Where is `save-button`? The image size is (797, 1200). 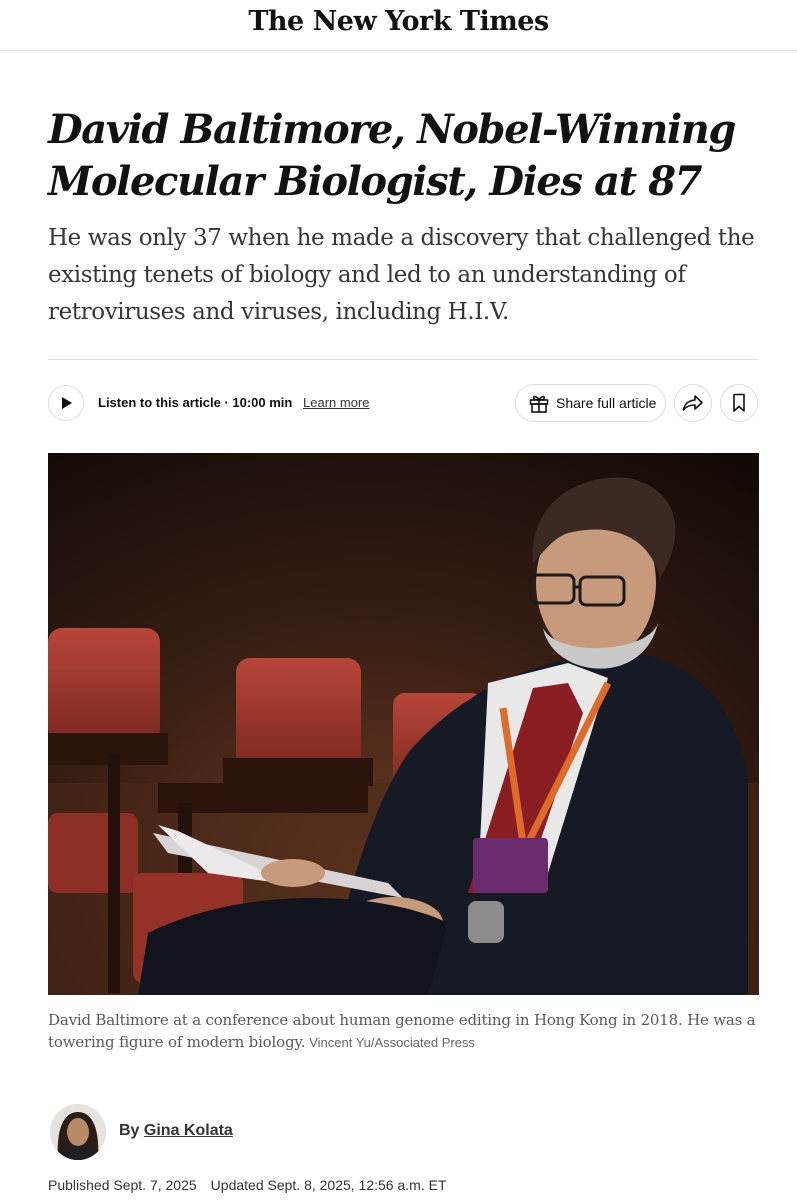
save-button is located at coordinates (739, 403).